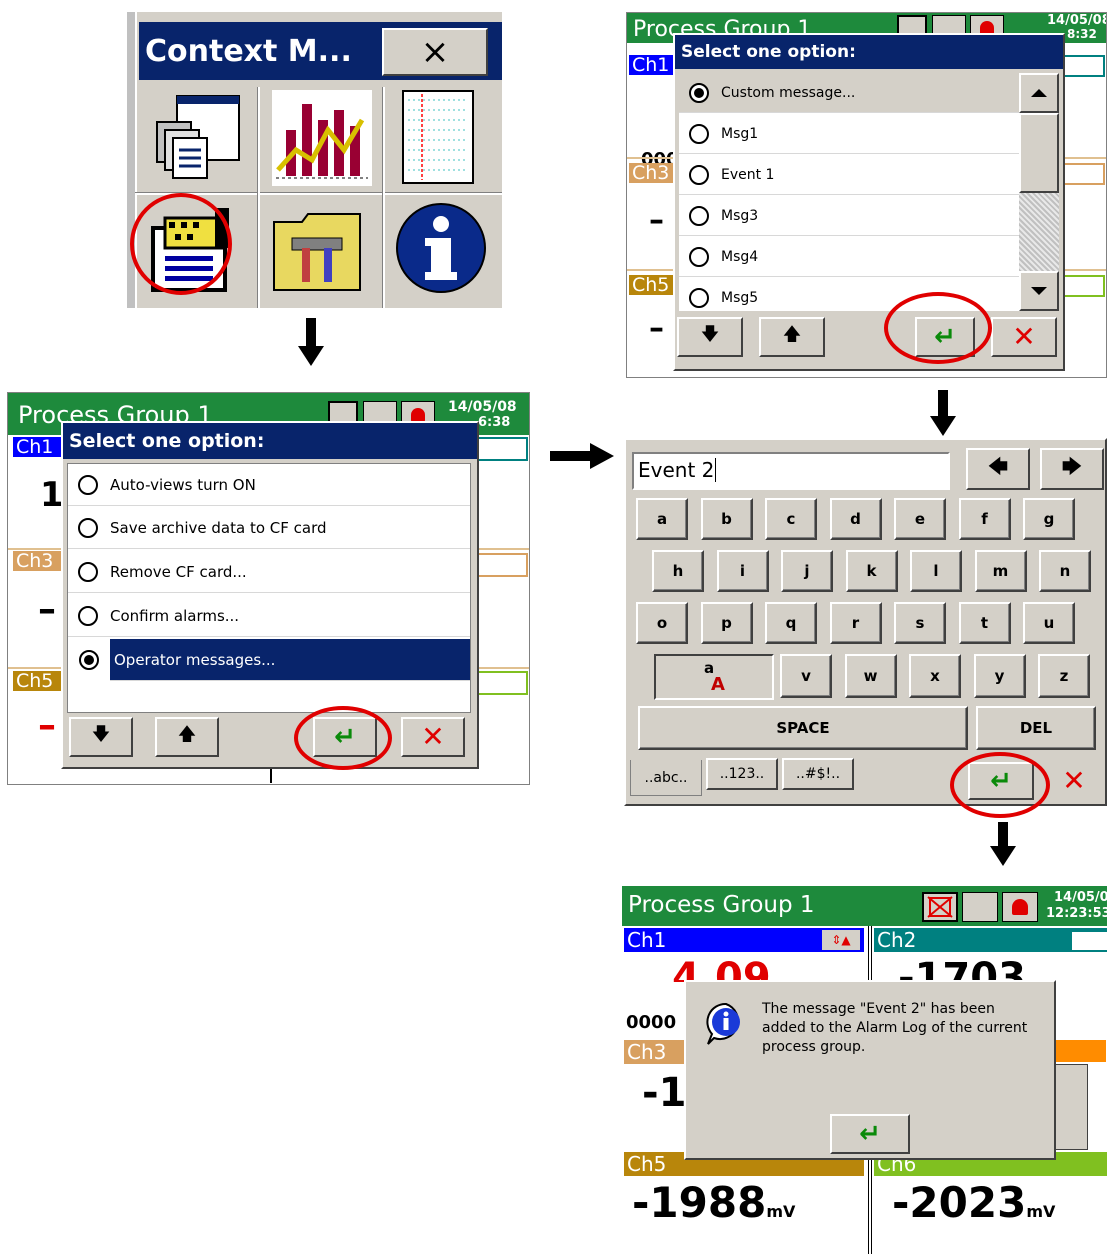 The height and width of the screenshot is (1254, 1107). I want to click on space-key: SPACE, so click(803, 728).